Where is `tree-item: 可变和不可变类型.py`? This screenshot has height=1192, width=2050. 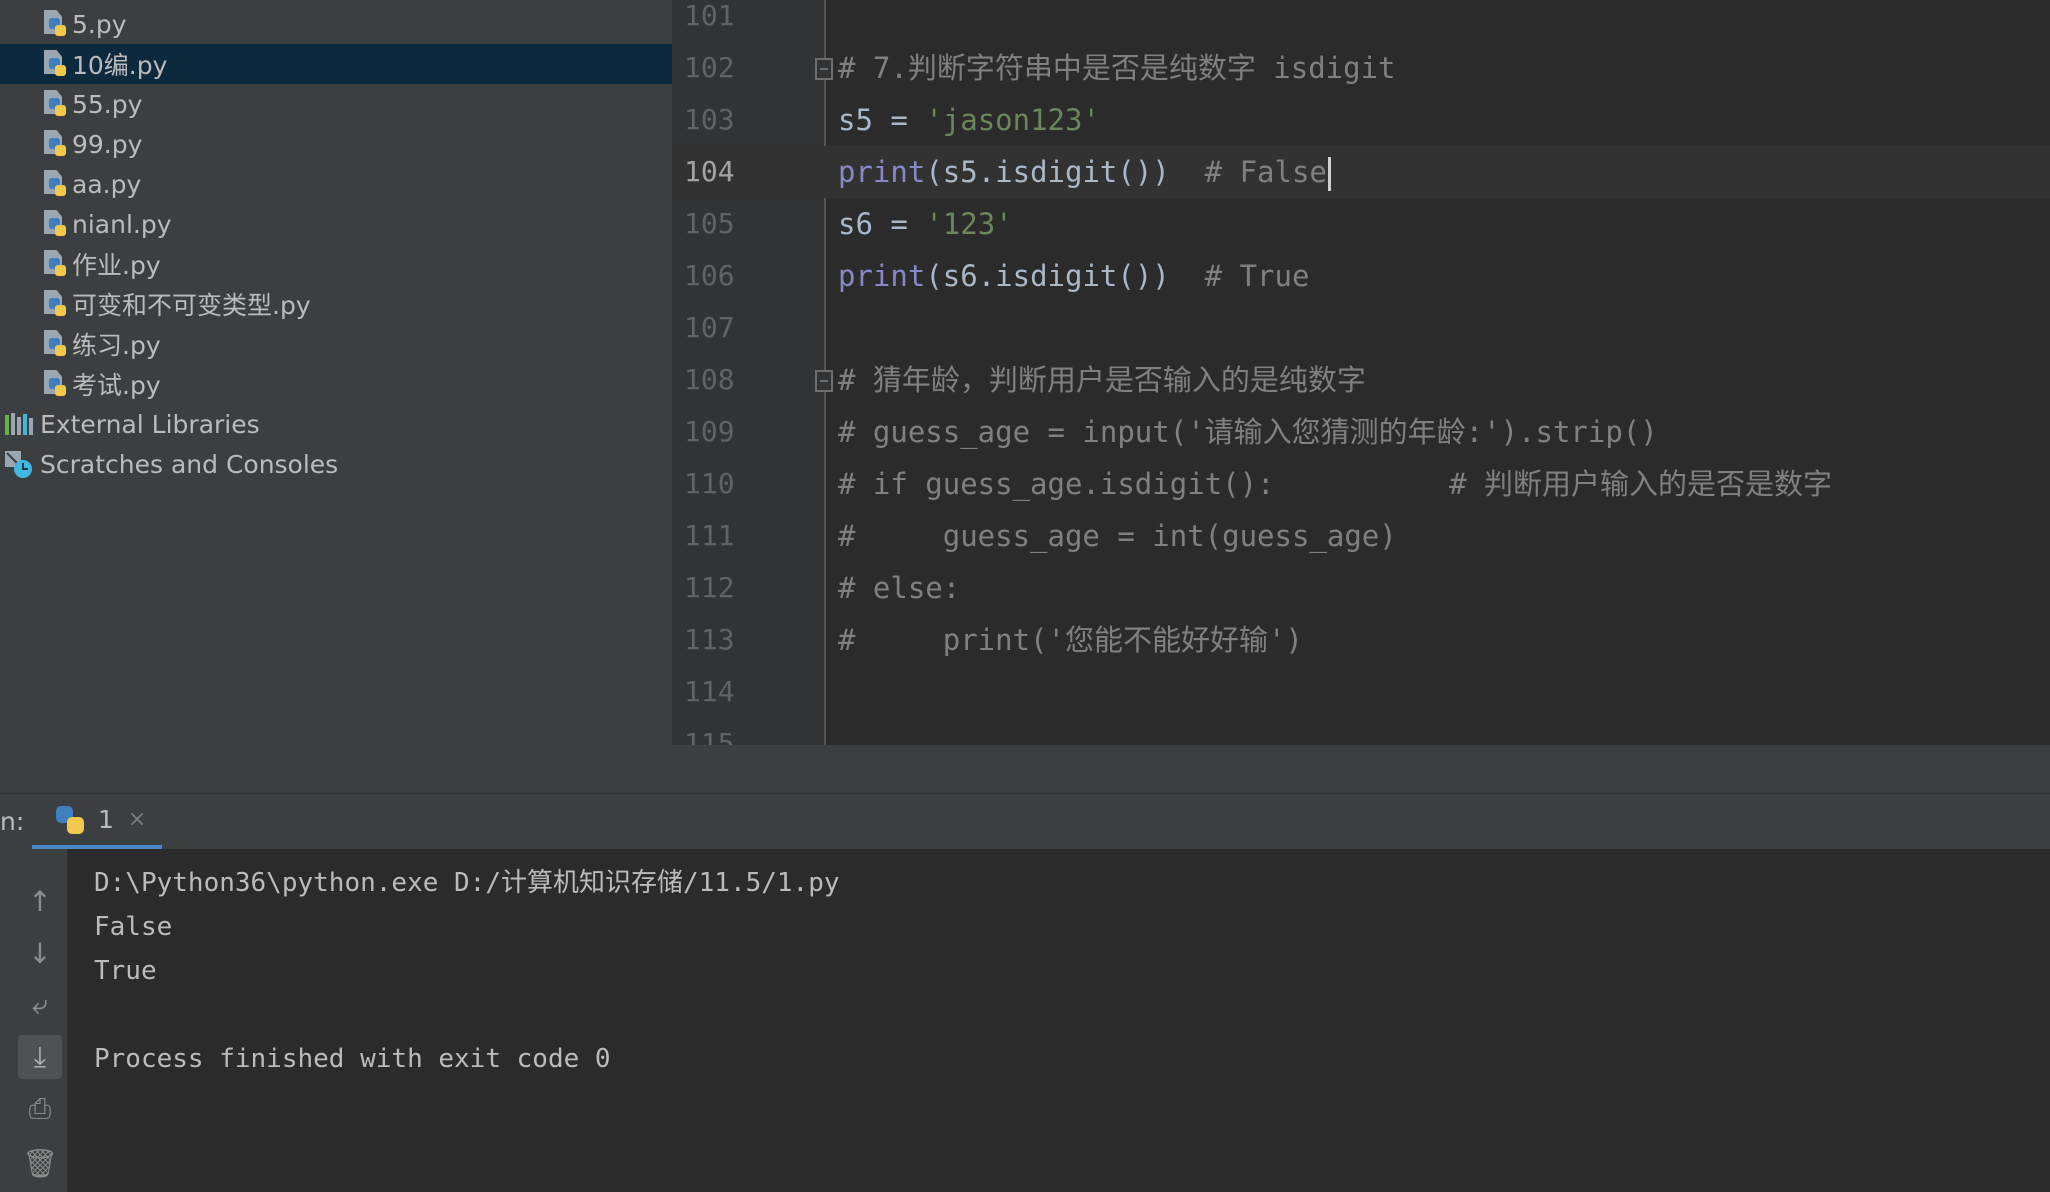
tree-item: 可变和不可变类型.py is located at coordinates (336, 304).